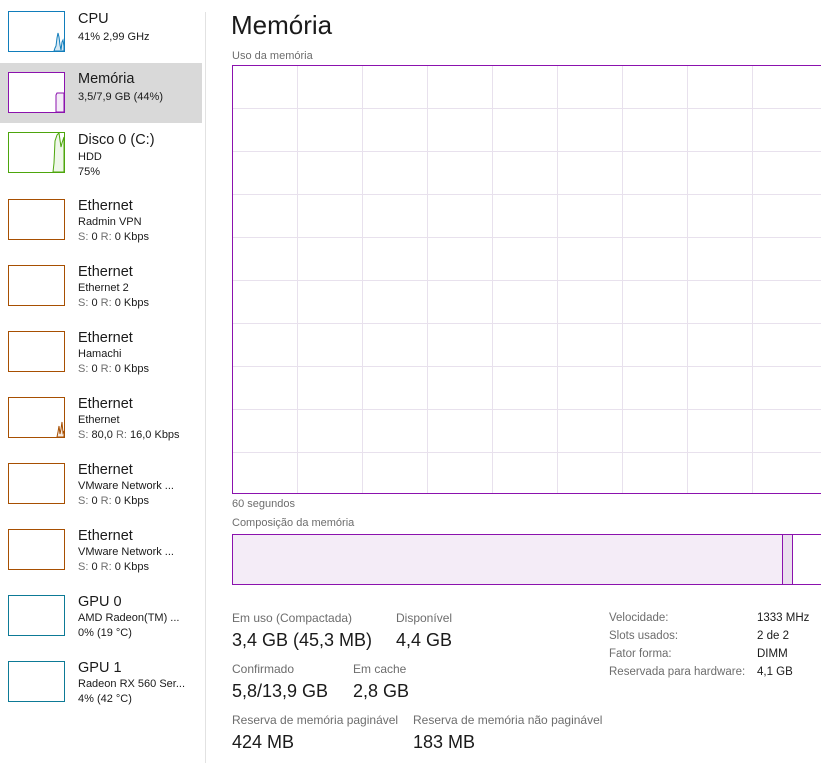 Image resolution: width=821 pixels, height=763 pixels. I want to click on form-factor-value: DIMM, so click(772, 654).